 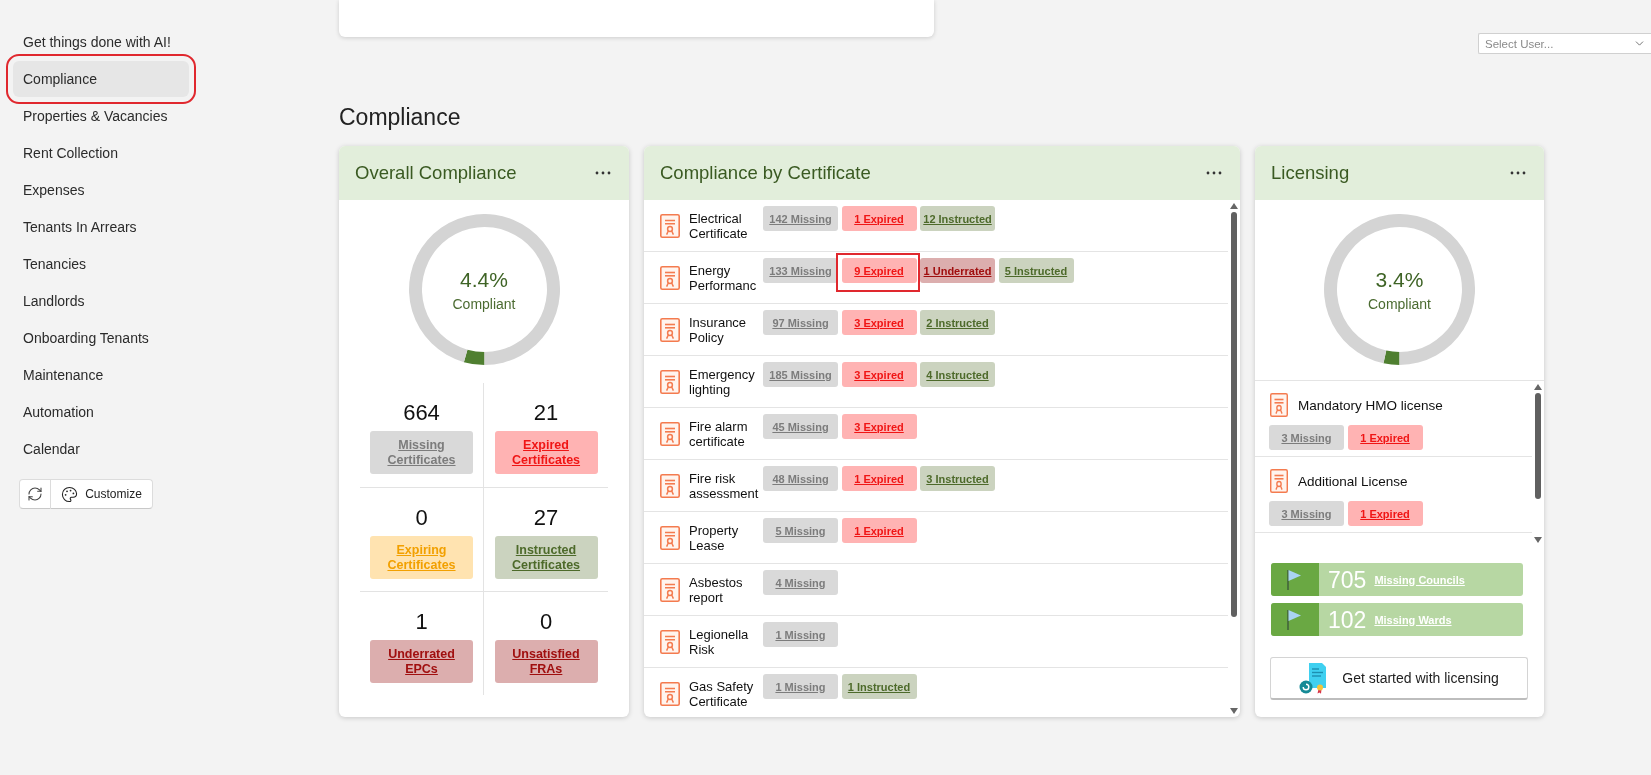 What do you see at coordinates (800, 530) in the screenshot?
I see `status-link: 5 Missing` at bounding box center [800, 530].